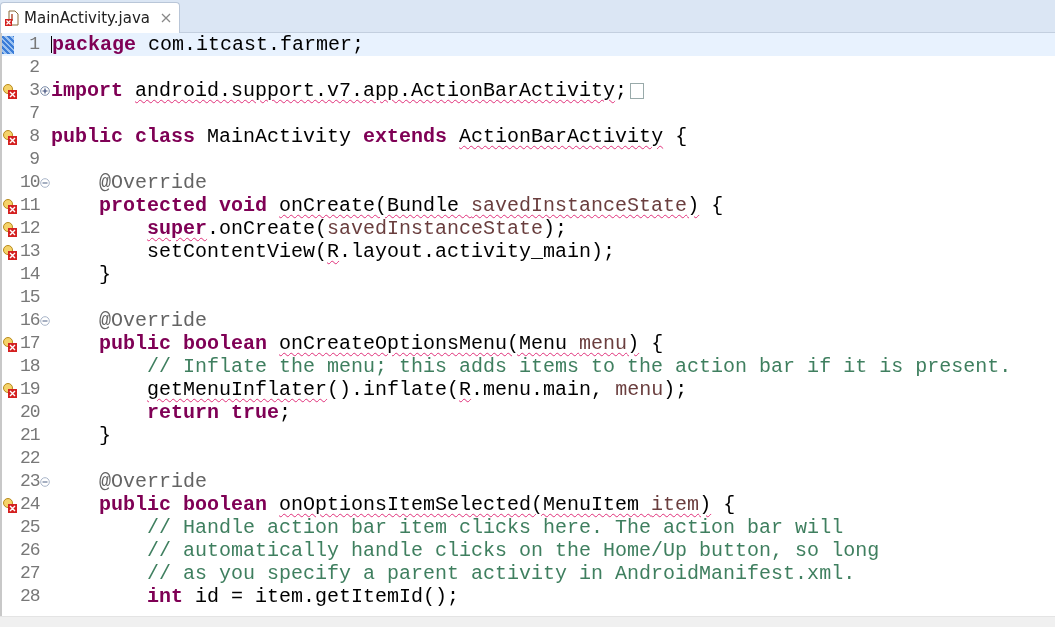 The height and width of the screenshot is (627, 1055). I want to click on code-line: import android.support.v7.app.ActionBarActivity;, so click(339, 90).